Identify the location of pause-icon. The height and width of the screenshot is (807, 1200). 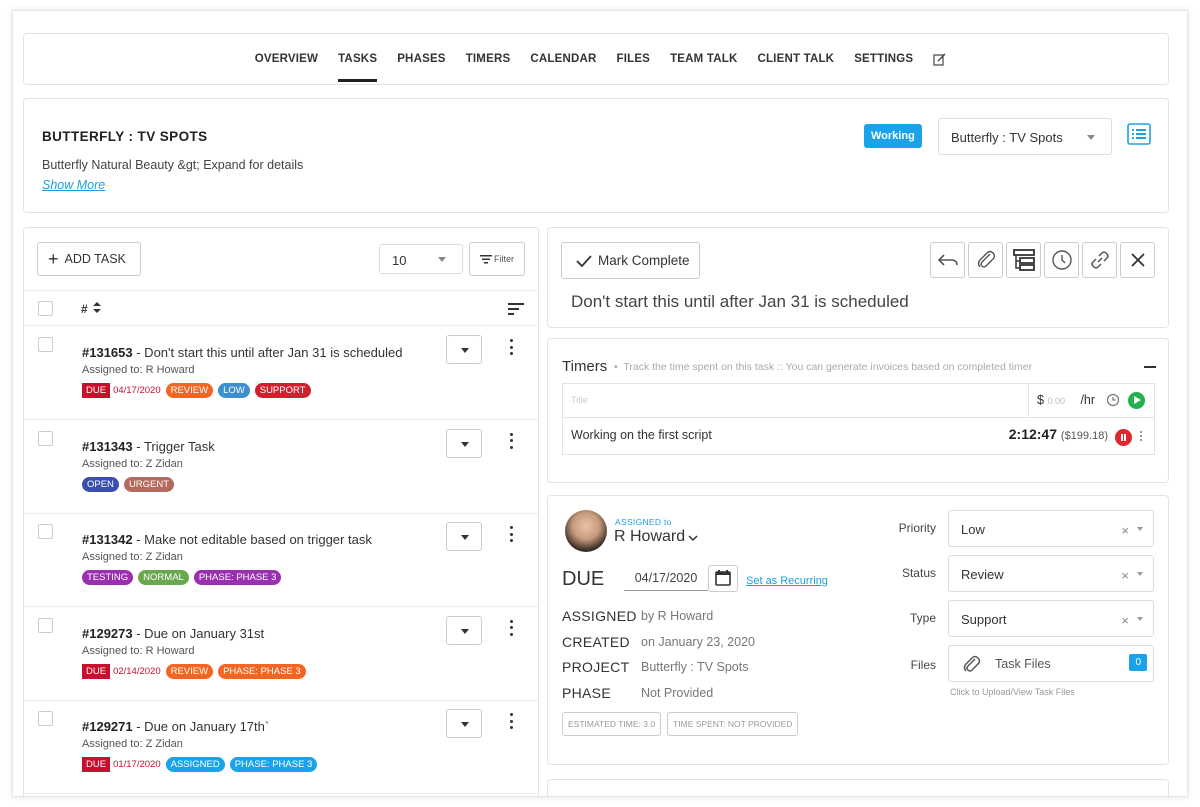
(1123, 437).